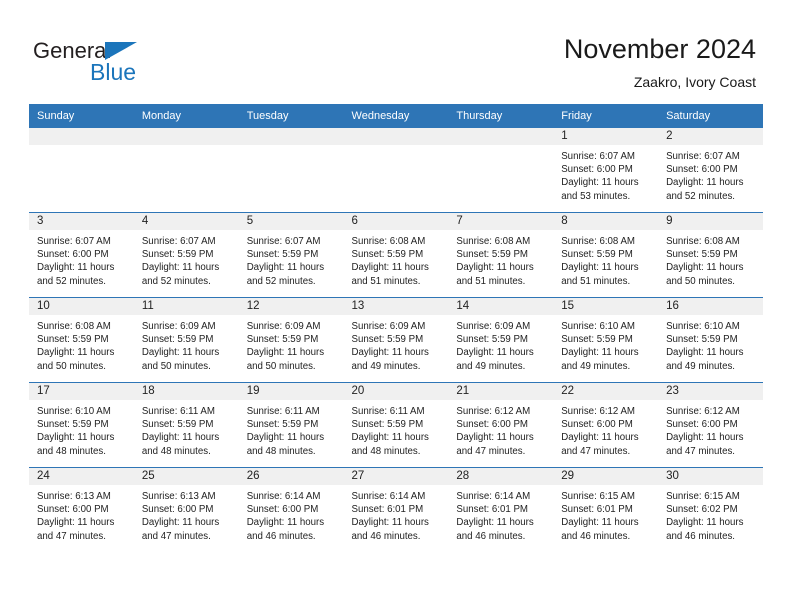 The image size is (792, 612). I want to click on weekday-header-wednesday: Wednesday, so click(396, 116).